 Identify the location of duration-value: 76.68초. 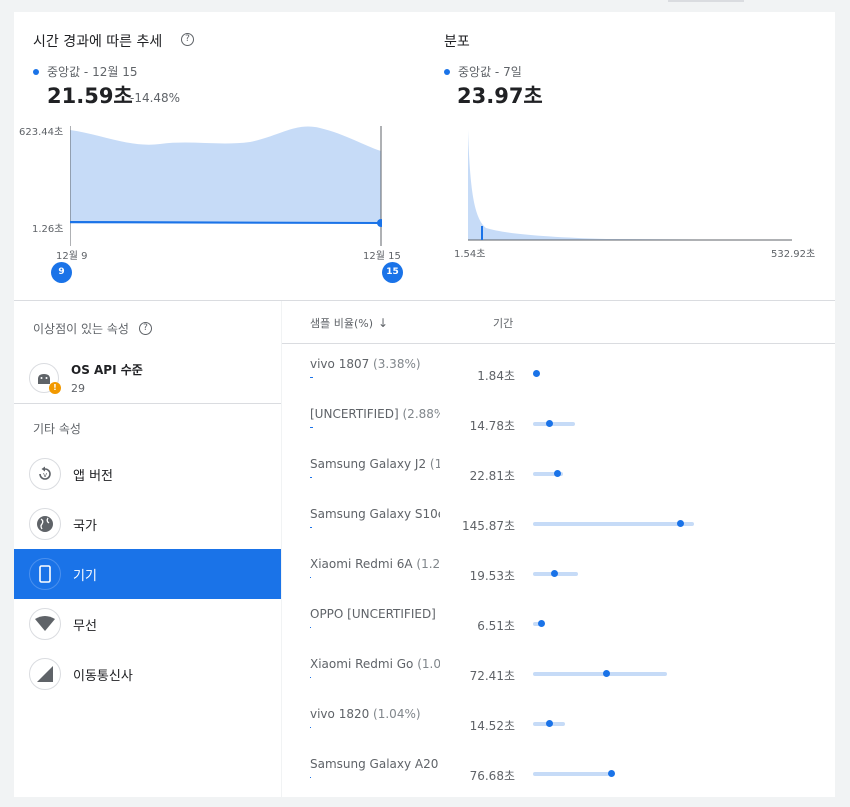
(492, 776).